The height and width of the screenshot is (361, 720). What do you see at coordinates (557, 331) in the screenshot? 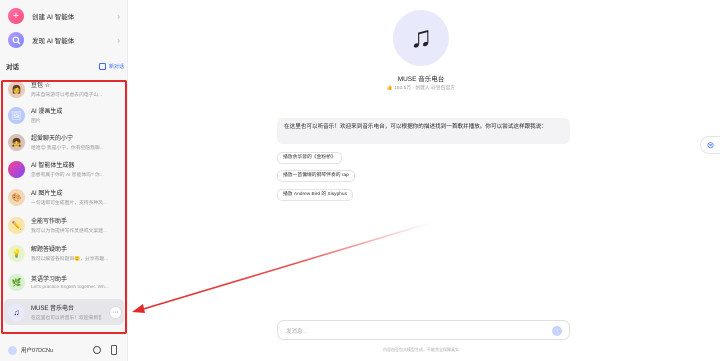
I see `send-button: ↑` at bounding box center [557, 331].